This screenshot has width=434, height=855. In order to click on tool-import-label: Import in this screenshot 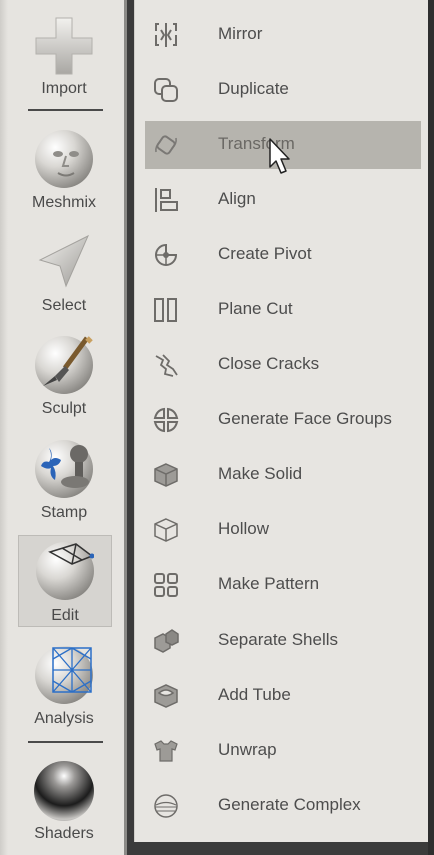, I will do `click(64, 88)`.